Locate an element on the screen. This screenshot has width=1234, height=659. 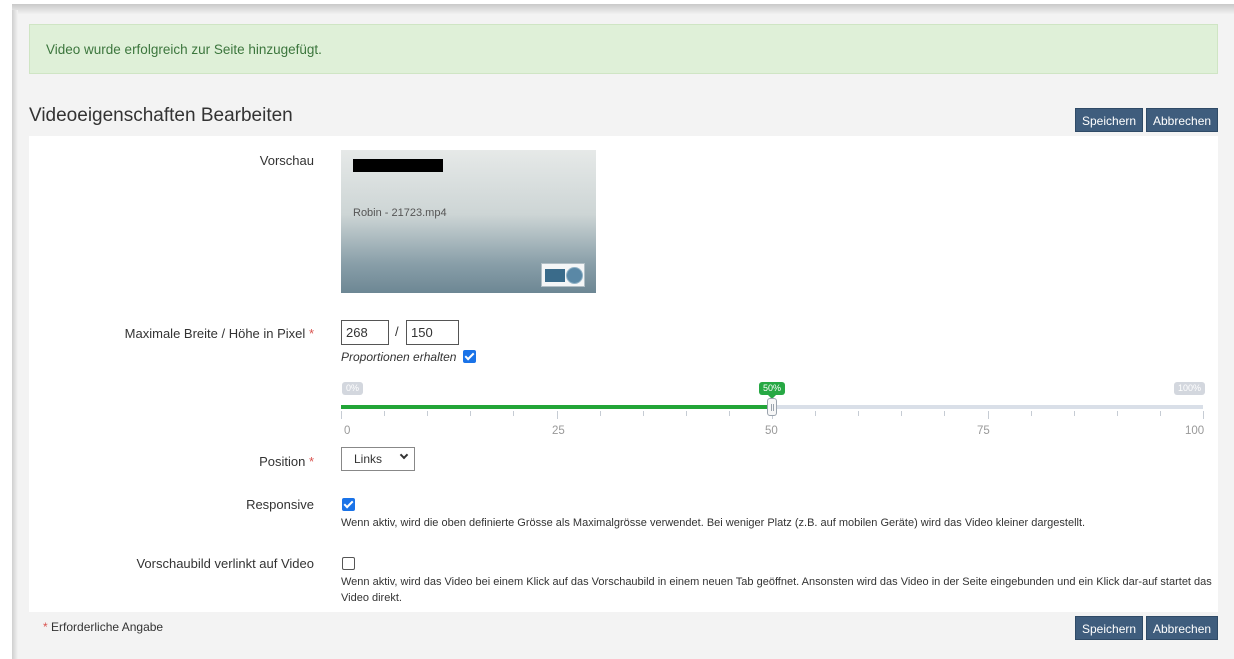
cancel-button-bottom: Abbrechen is located at coordinates (1182, 628).